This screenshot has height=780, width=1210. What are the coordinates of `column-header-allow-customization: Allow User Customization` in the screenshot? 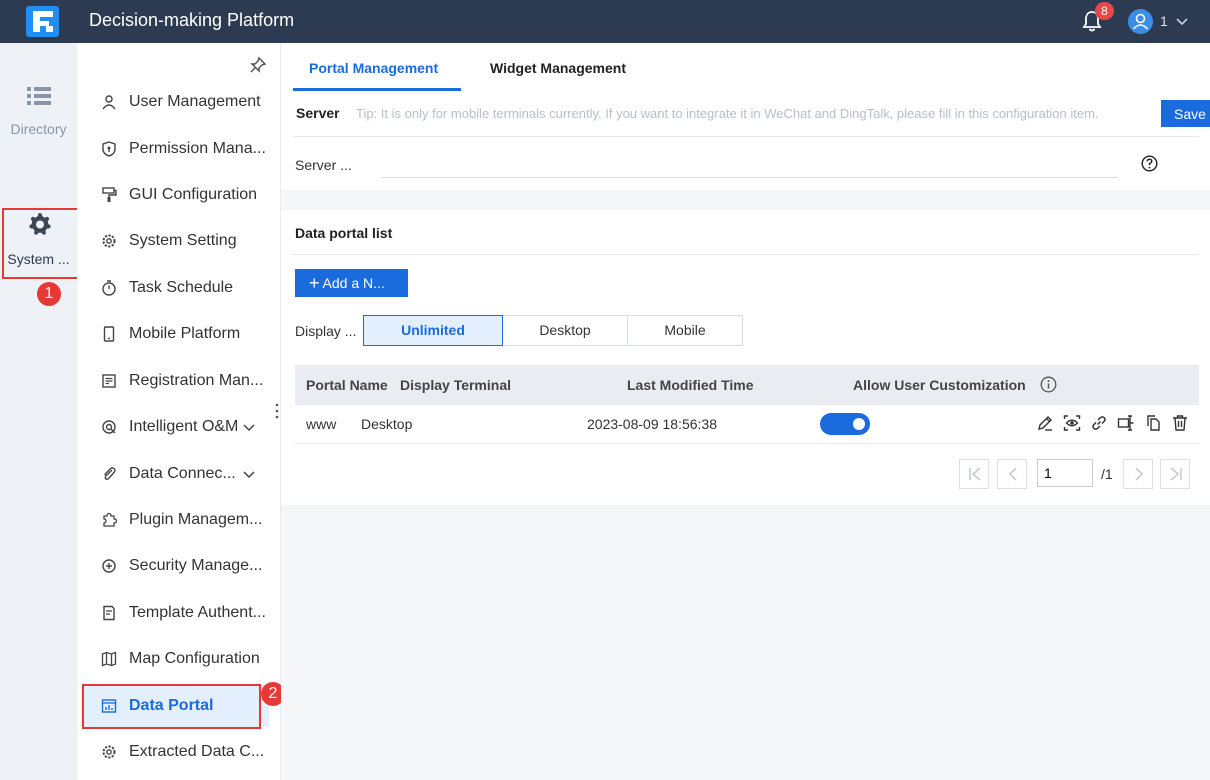 It's located at (939, 385).